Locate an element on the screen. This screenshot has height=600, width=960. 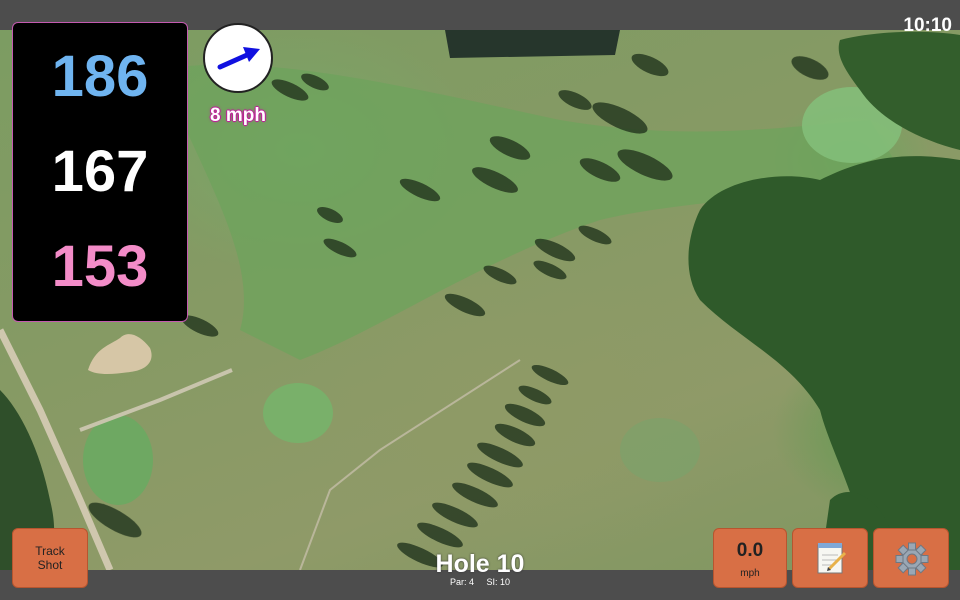
notepad-icon is located at coordinates (832, 558).